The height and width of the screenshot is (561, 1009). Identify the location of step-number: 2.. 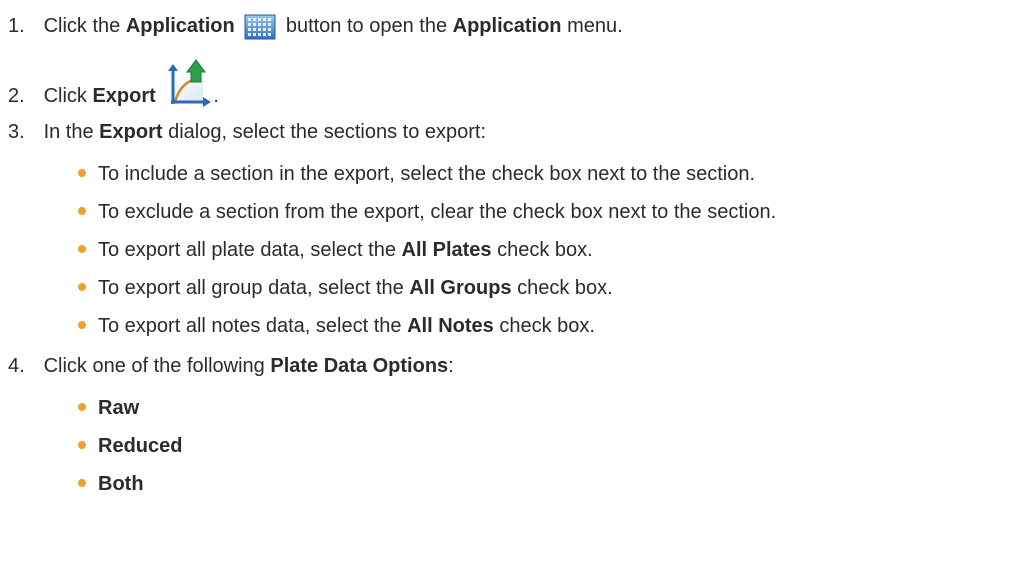
(16, 96).